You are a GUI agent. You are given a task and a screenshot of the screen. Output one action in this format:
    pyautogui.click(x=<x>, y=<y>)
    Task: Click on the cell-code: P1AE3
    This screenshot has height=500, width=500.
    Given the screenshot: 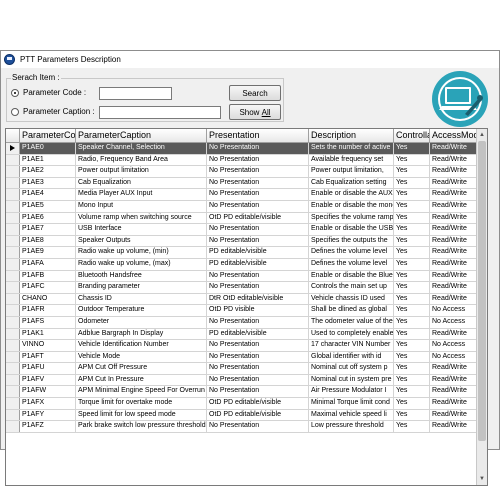 What is the action you would take?
    pyautogui.click(x=48, y=183)
    